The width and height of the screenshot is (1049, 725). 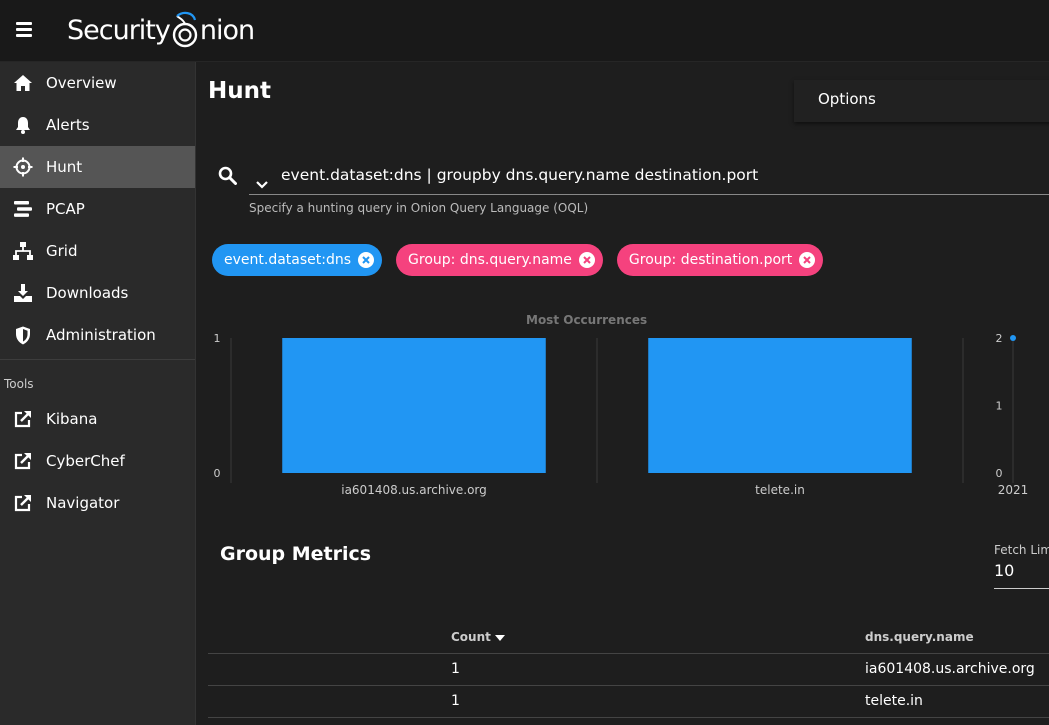 What do you see at coordinates (217, 473) in the screenshot?
I see `y-tick-label: 0` at bounding box center [217, 473].